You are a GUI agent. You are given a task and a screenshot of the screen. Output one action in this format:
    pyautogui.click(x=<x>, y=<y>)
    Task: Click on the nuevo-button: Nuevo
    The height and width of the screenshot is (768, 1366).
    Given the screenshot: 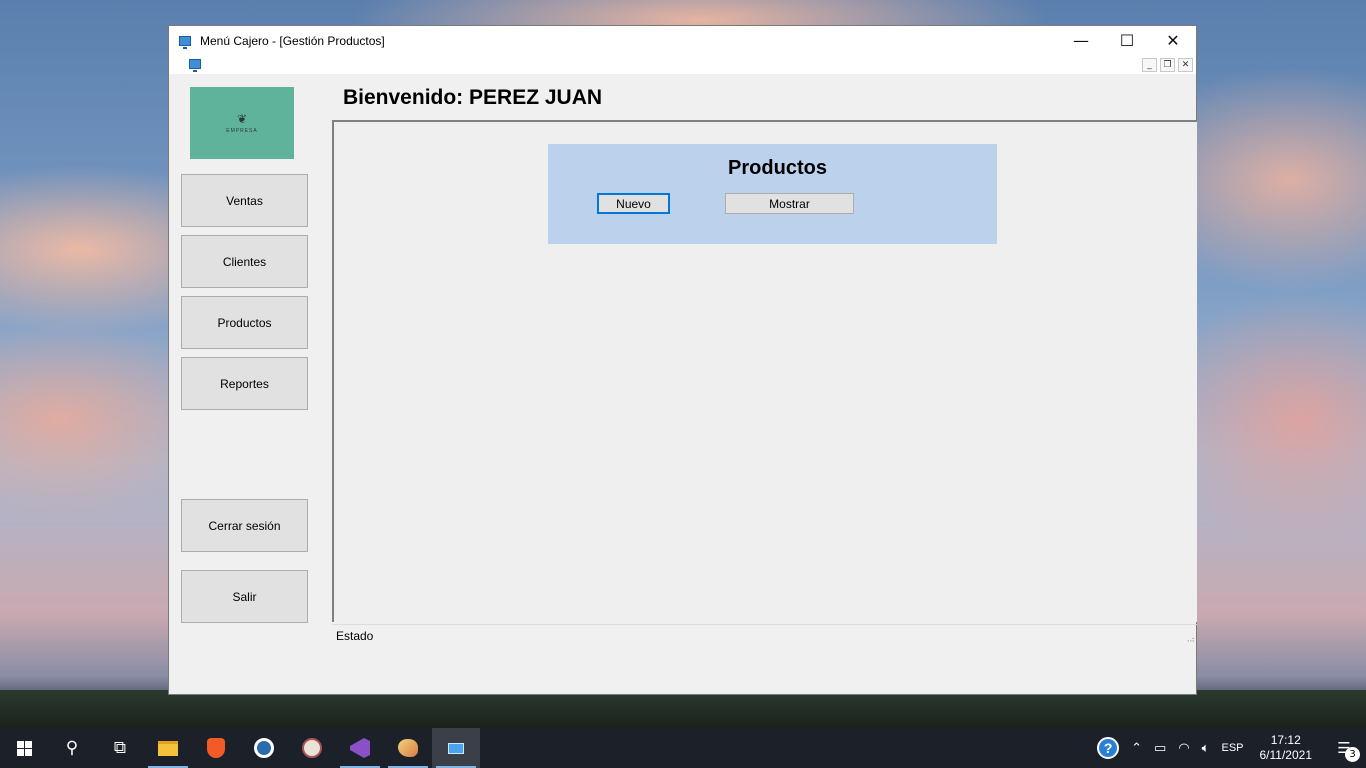 What is the action you would take?
    pyautogui.click(x=633, y=203)
    